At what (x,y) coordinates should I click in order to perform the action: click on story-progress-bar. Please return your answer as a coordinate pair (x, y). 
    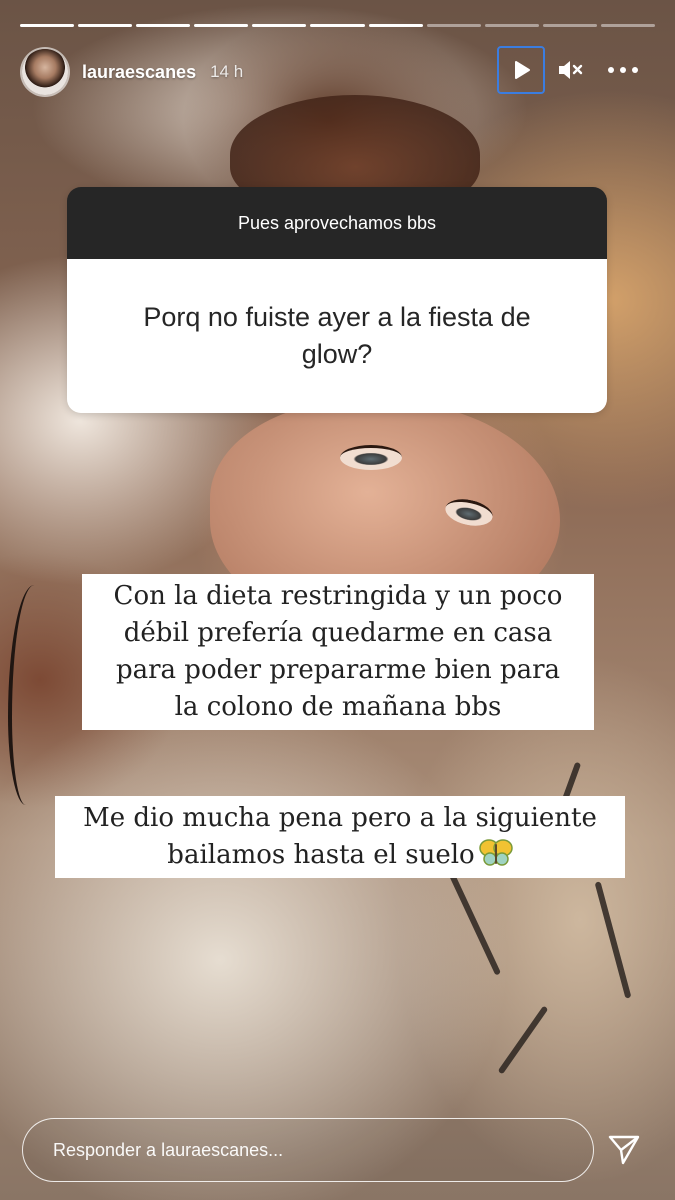
    Looking at the image, I should click on (338, 25).